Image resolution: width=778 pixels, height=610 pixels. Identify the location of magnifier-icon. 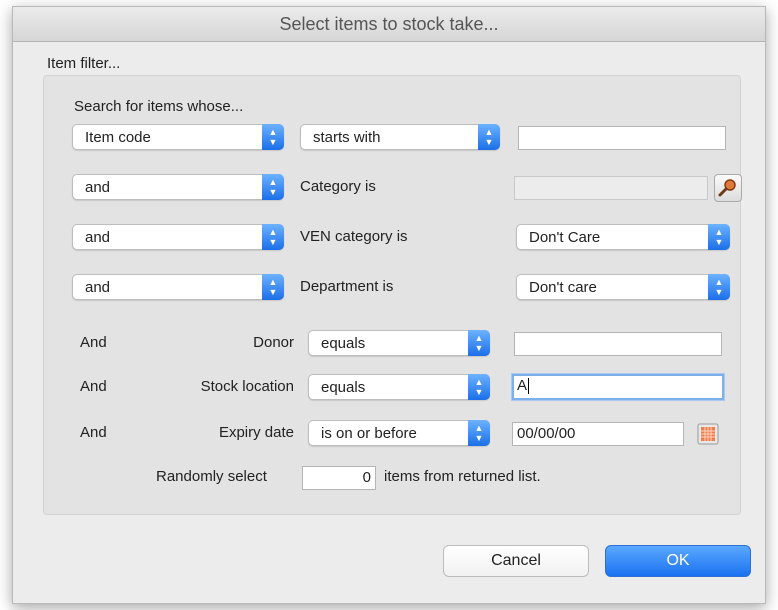
(727, 188).